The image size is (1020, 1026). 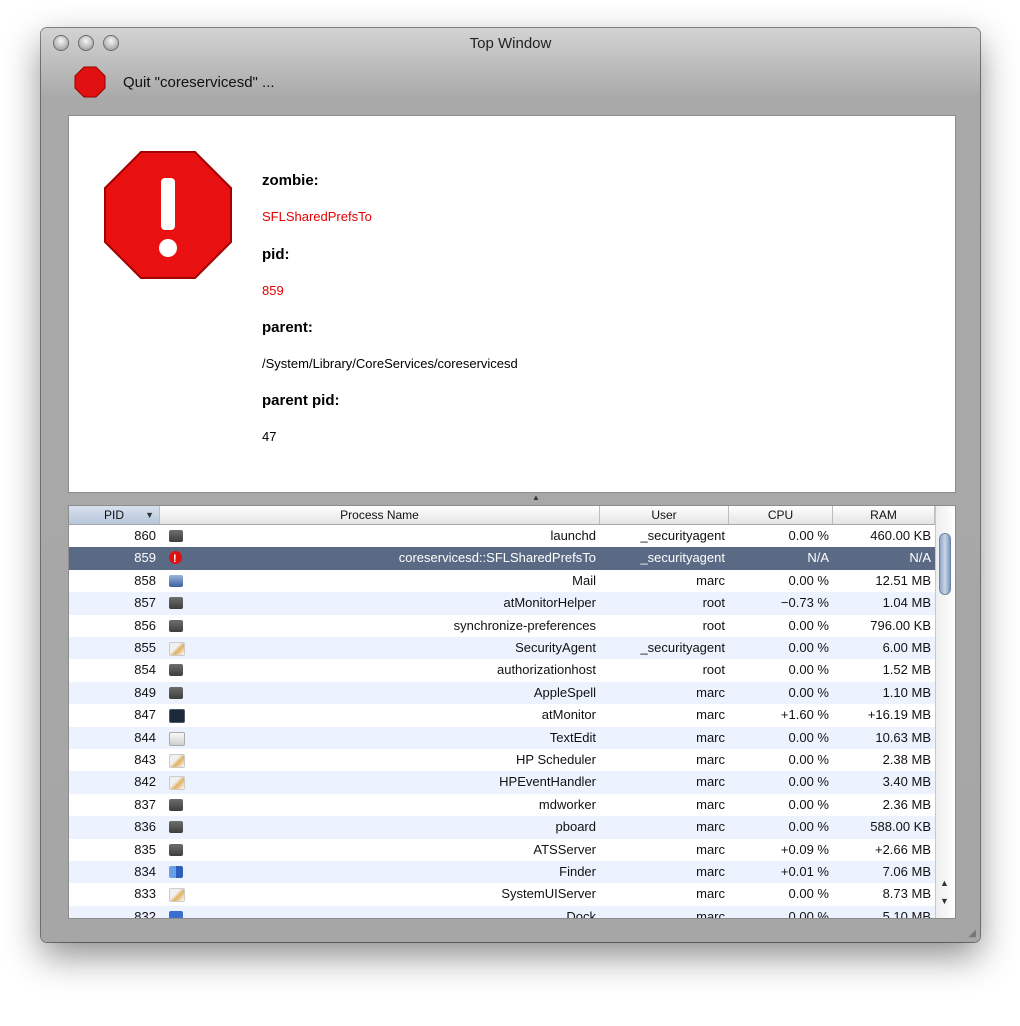 I want to click on cell-pid: 854, so click(x=145, y=670).